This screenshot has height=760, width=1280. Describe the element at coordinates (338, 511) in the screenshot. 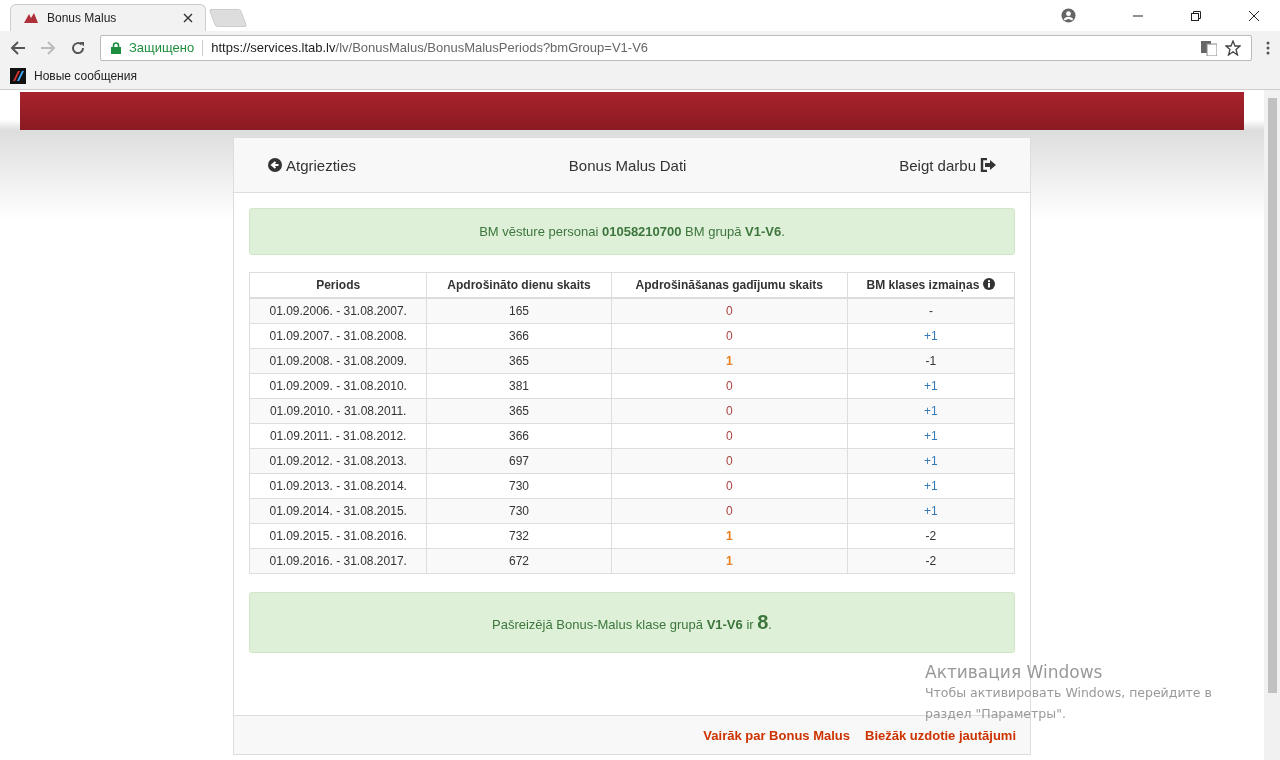

I see `table-cell: 01.09.2014. - 31.08.2015.` at that location.